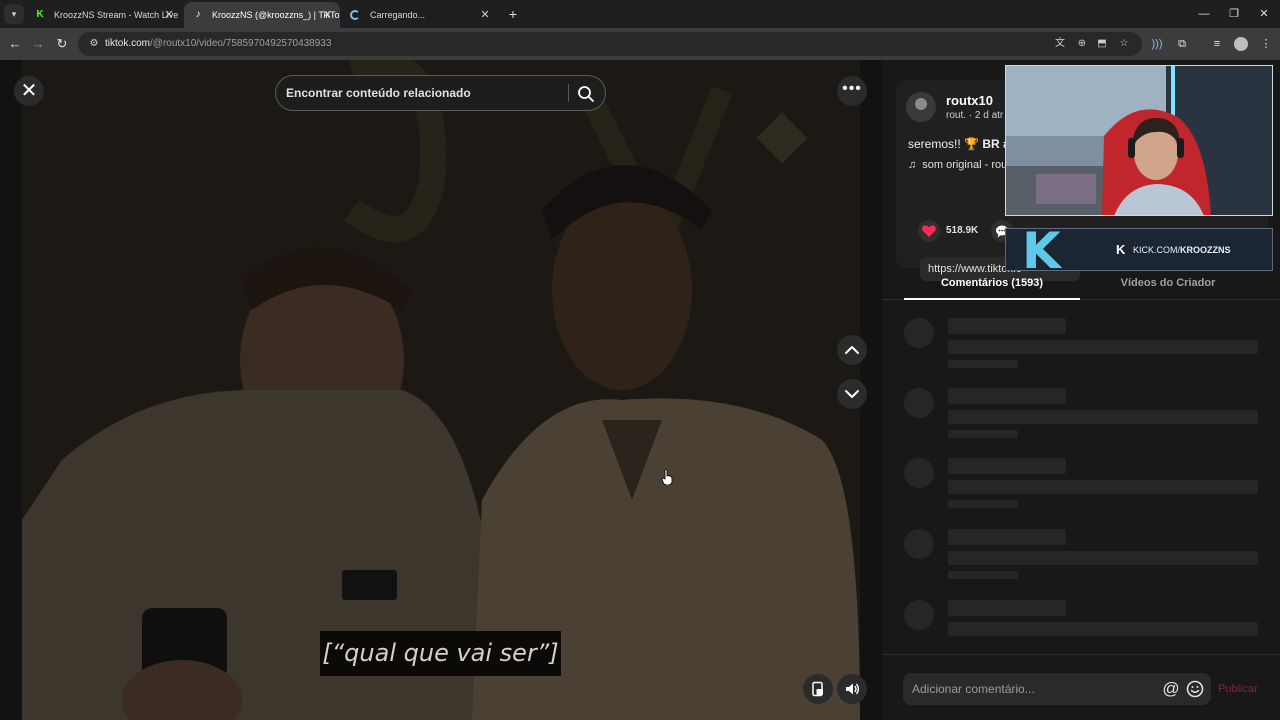 The width and height of the screenshot is (1280, 720). I want to click on panel-tabs: Comentários (1593) Vídeos do Criador, so click(1081, 286).